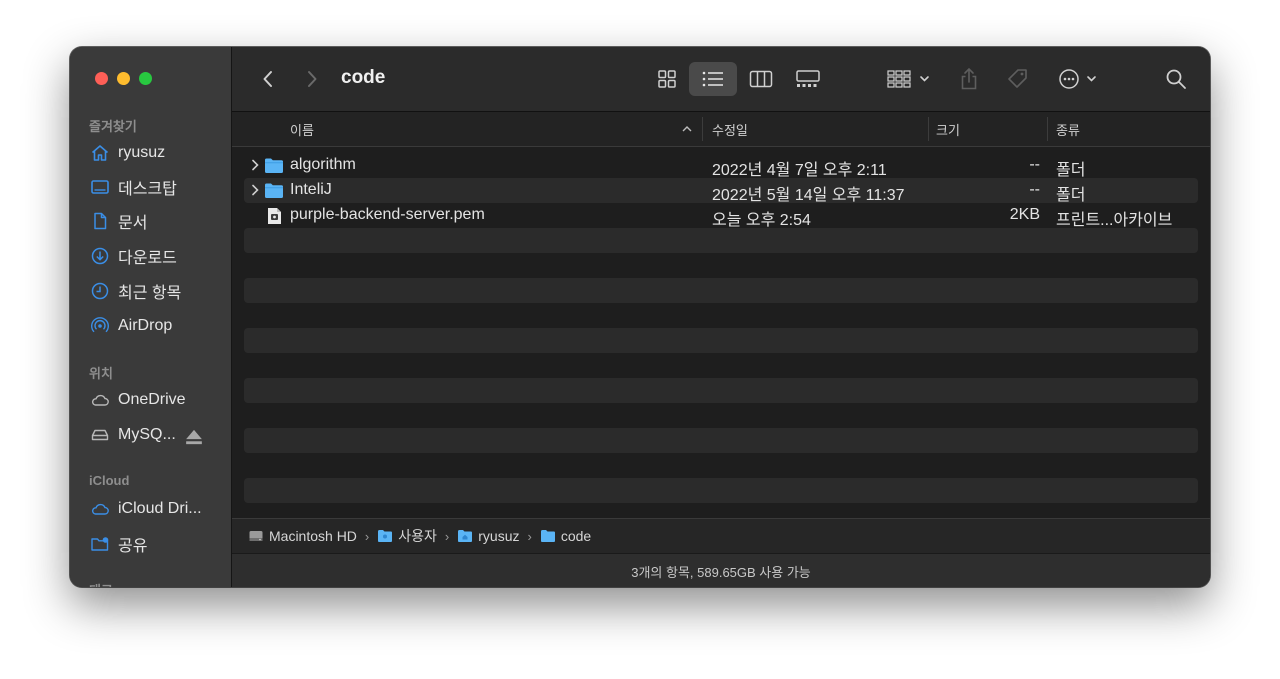 The width and height of the screenshot is (1280, 679). I want to click on sidebar-item-recents: 최근 항목, so click(160, 291).